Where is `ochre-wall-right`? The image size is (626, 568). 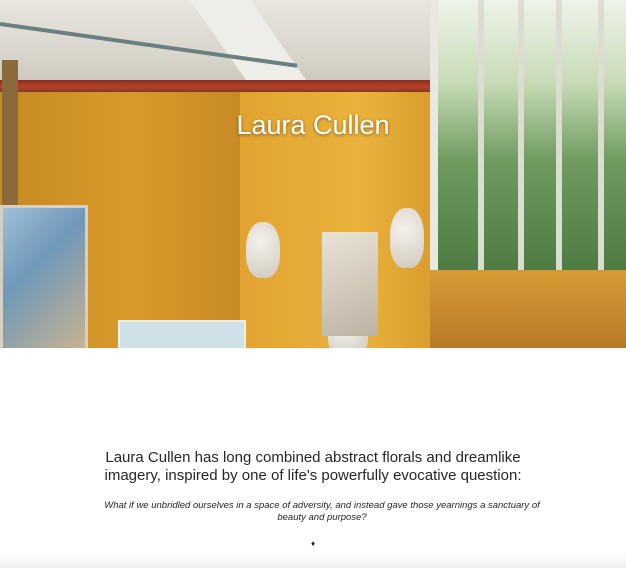
ochre-wall-right is located at coordinates (528, 309).